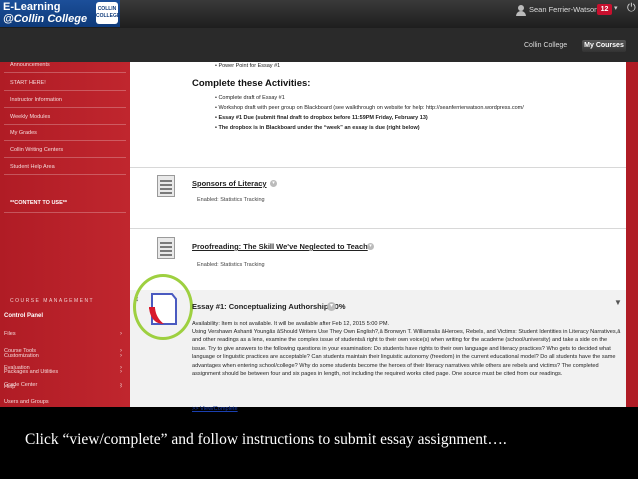 This screenshot has height=479, width=638. Describe the element at coordinates (250, 98) in the screenshot. I see `activity-line: • Complete draft of Essay #1` at that location.